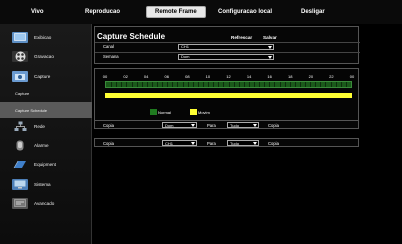 Image resolution: width=402 pixels, height=244 pixels. I want to click on copy-day-row: Copia Dom Para Tudo Copia, so click(226, 124).